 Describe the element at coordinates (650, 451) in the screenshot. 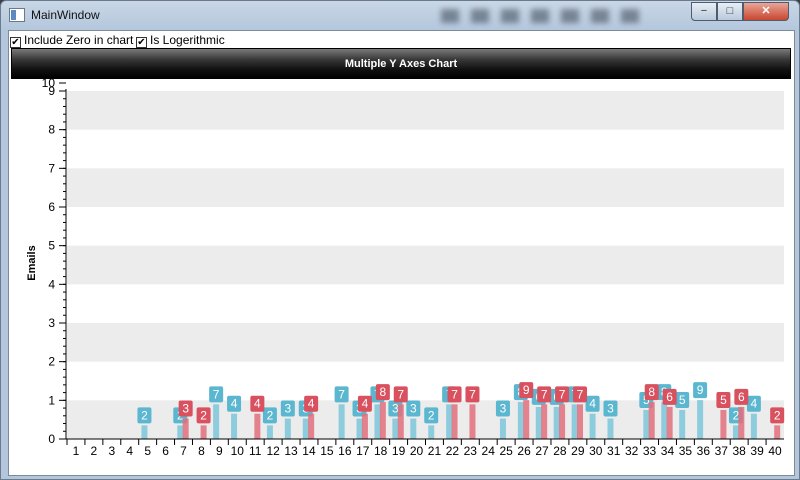

I see `x-tick-label: 33` at that location.